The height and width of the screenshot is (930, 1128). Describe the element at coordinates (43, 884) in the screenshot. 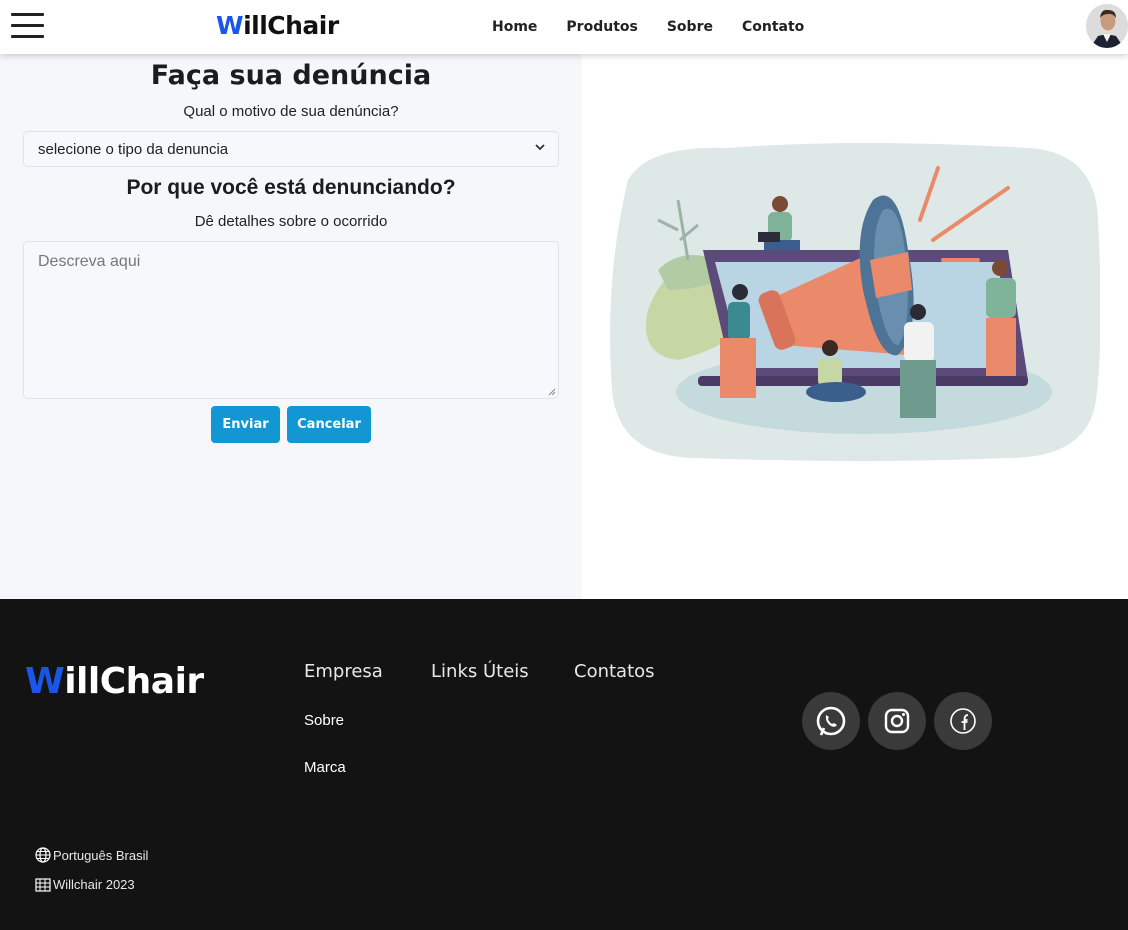

I see `building-icon` at that location.